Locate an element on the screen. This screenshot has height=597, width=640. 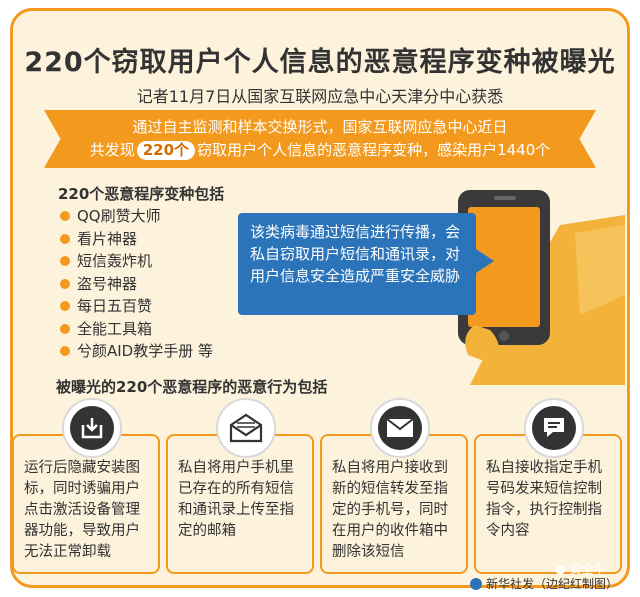
variant-count-badge: 220个 is located at coordinates (166, 150).